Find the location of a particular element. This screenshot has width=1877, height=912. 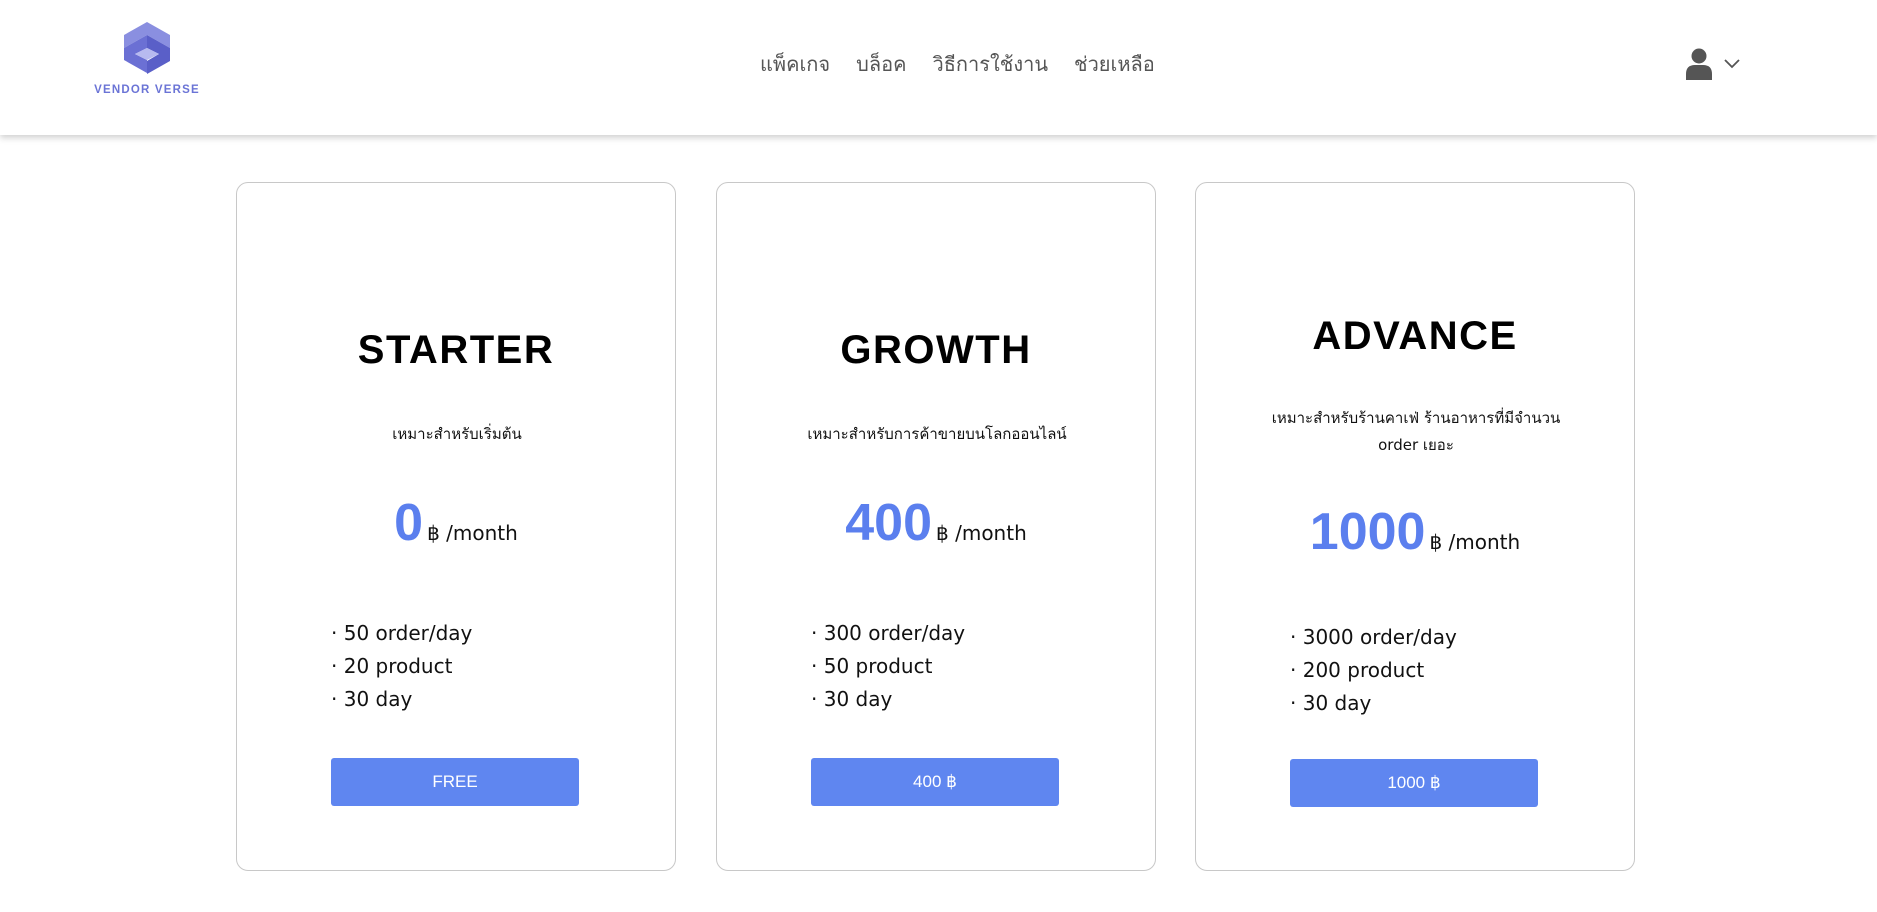

plan-title: GROWTH is located at coordinates (936, 350).